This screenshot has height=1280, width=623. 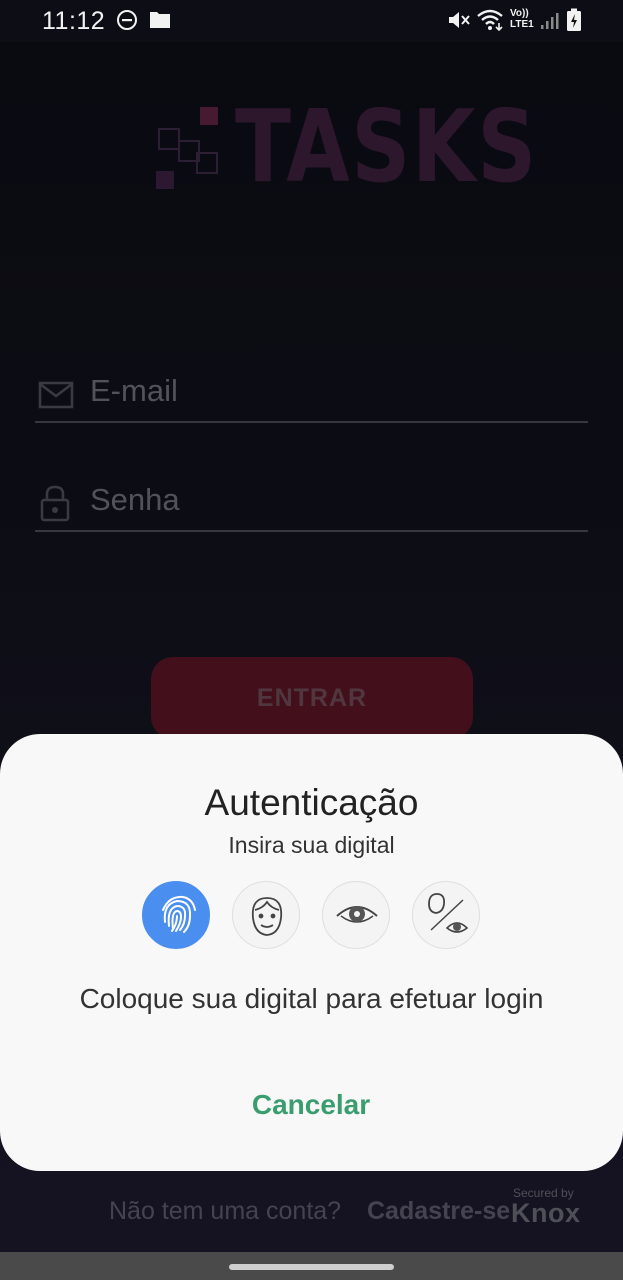 I want to click on dialog-subtitle: Insira sua digital, so click(x=311, y=845).